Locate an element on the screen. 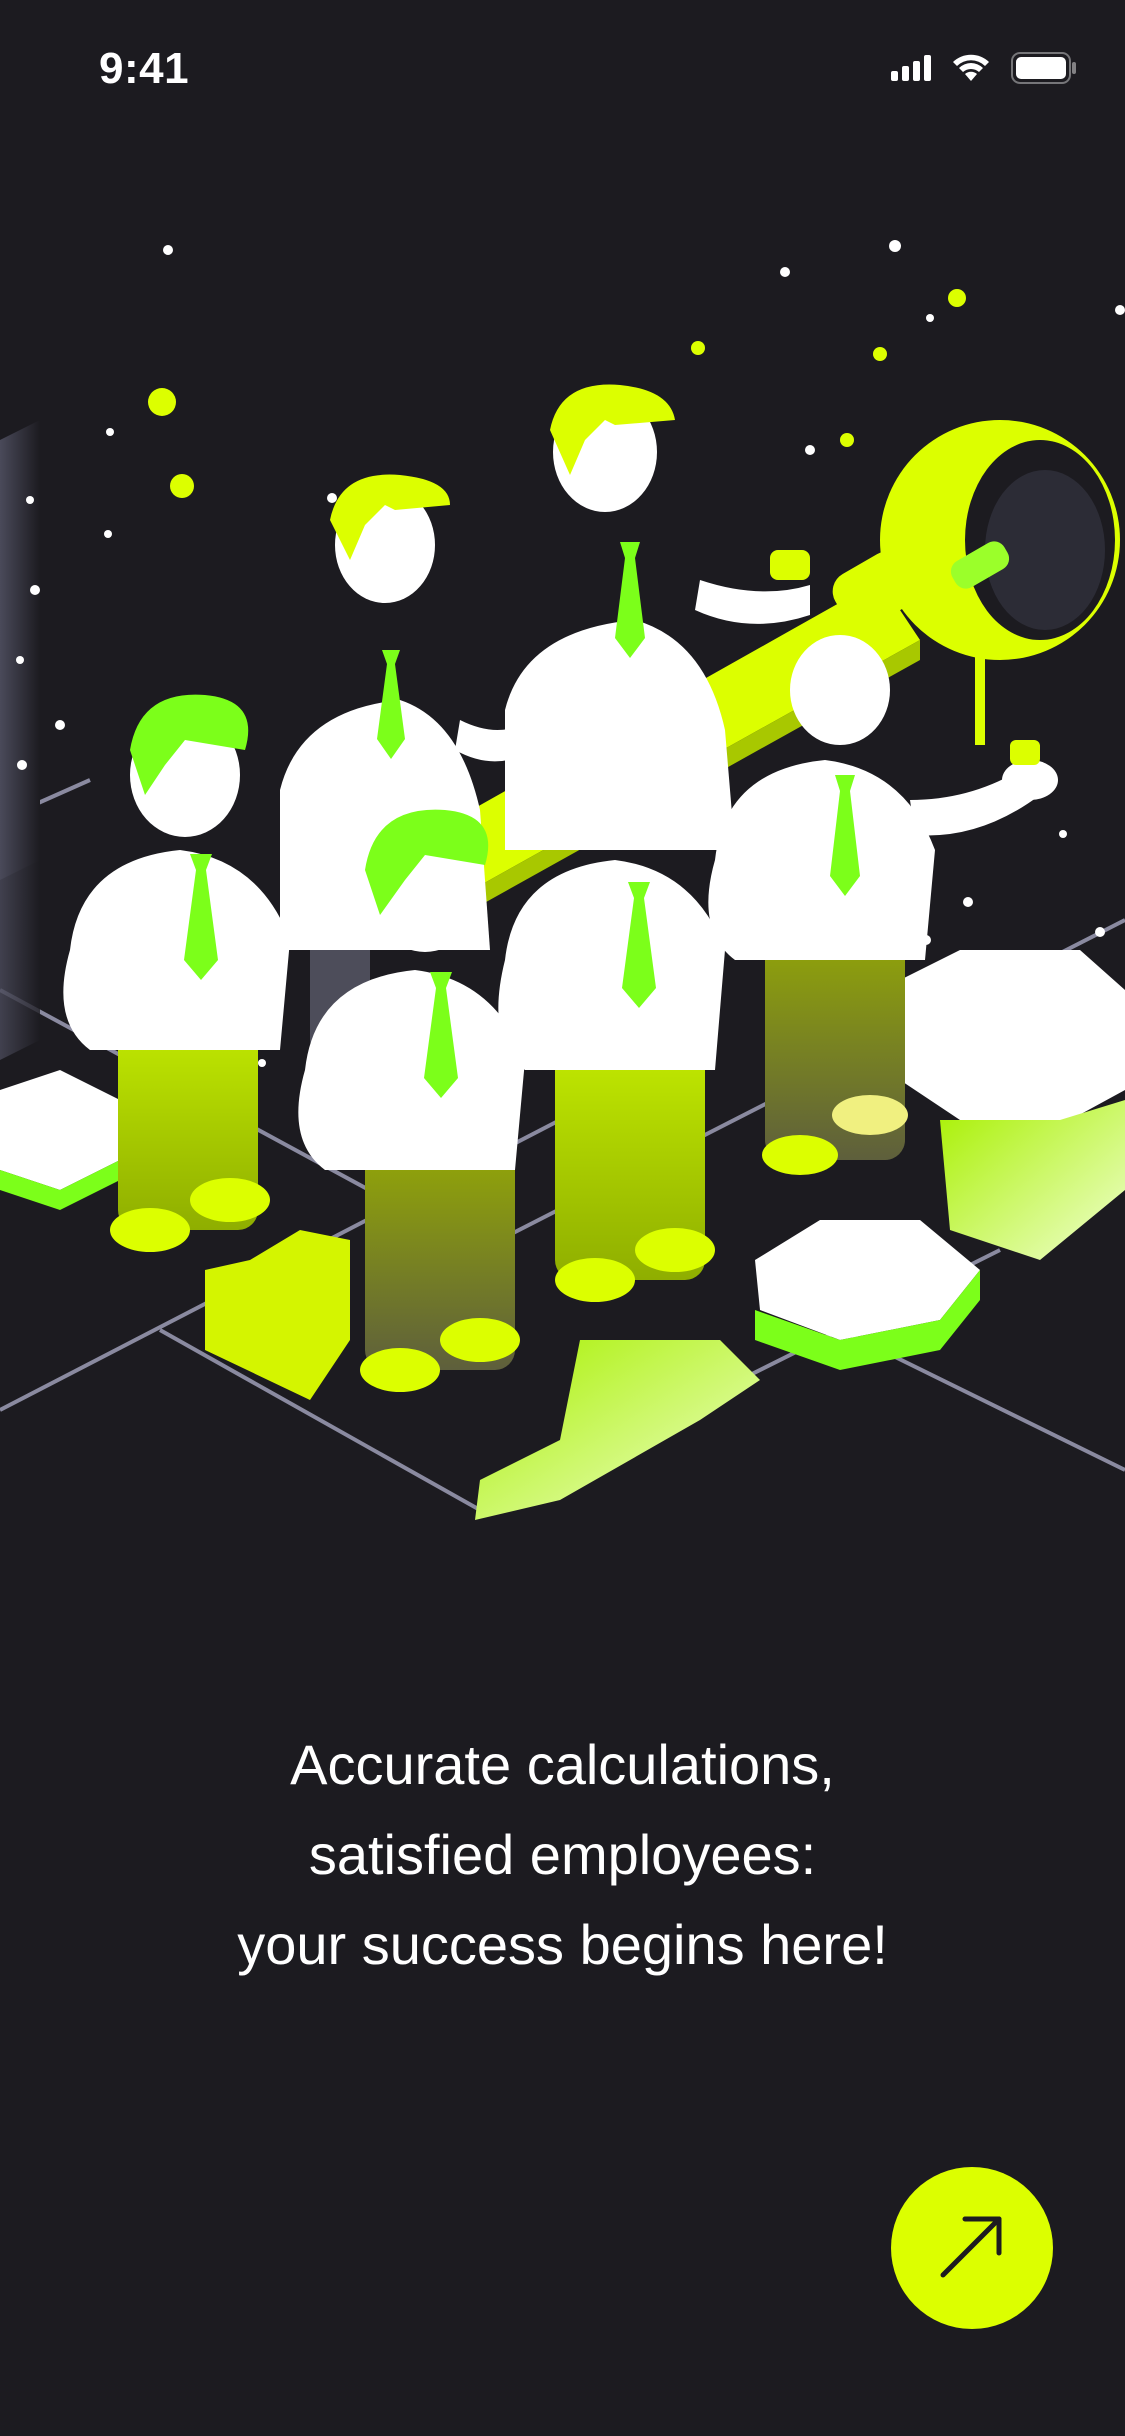 This screenshot has height=2436, width=1125. cellular-signal-icon is located at coordinates (911, 68).